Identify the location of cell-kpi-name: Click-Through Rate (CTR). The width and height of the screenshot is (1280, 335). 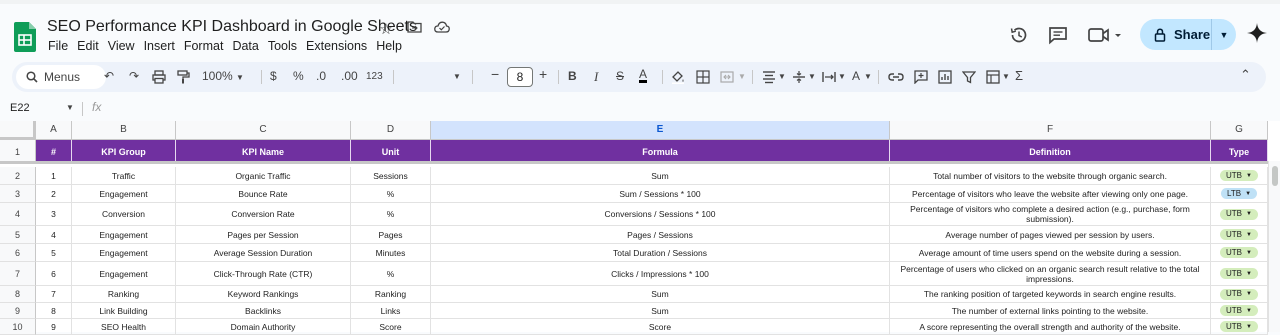
(263, 274).